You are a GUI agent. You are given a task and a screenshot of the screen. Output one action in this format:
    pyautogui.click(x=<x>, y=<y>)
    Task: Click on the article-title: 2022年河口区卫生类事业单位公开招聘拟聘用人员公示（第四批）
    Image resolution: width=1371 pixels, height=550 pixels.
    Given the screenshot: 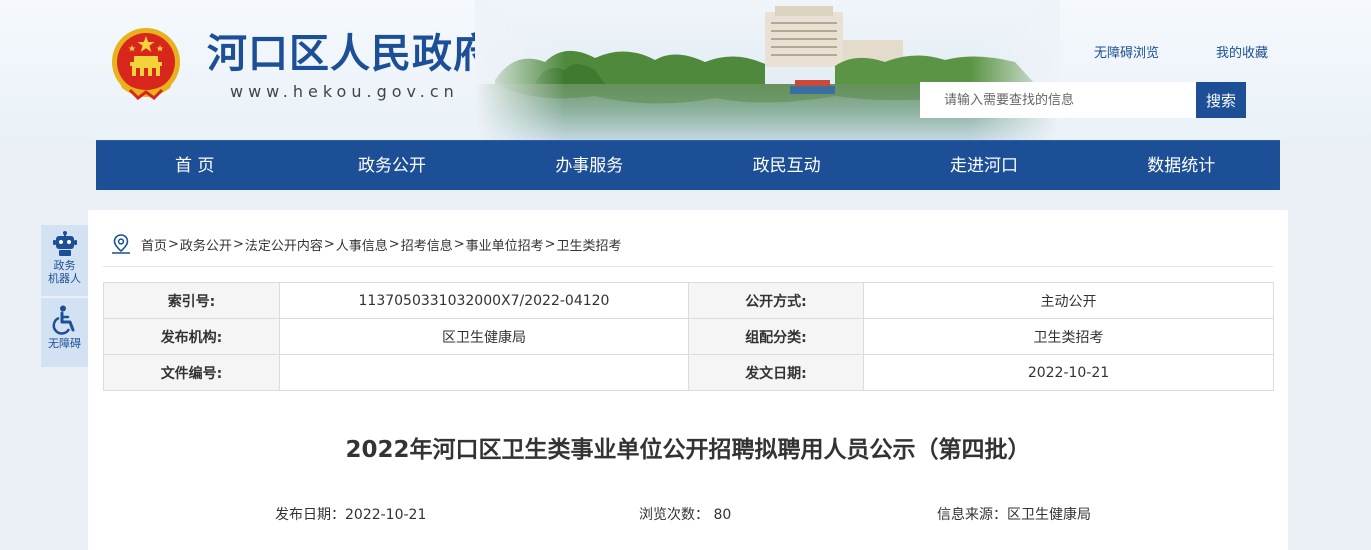 What is the action you would take?
    pyautogui.click(x=688, y=450)
    